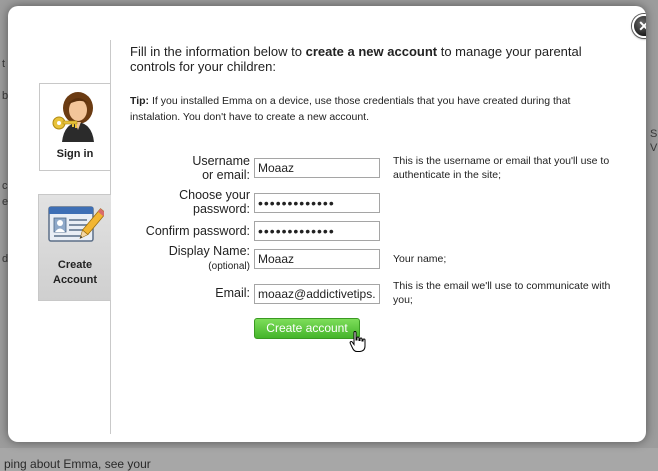  I want to click on password-input, so click(317, 203).